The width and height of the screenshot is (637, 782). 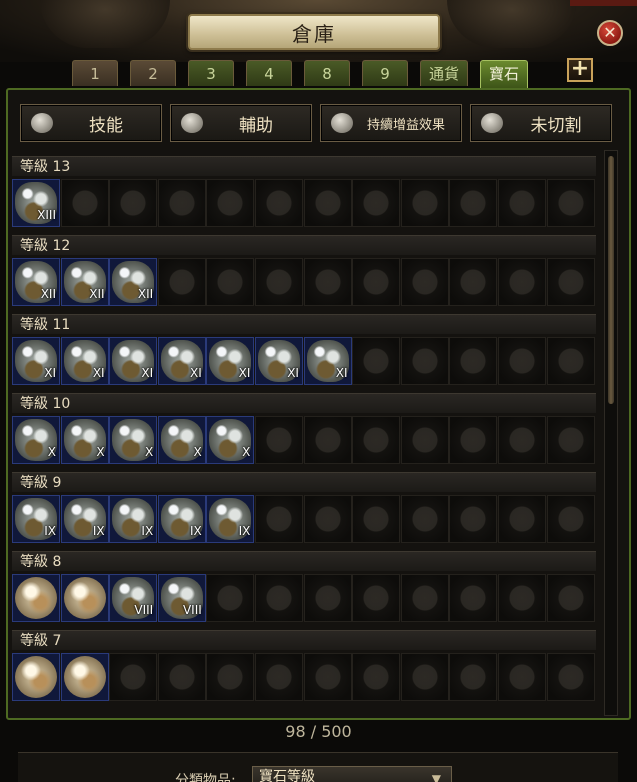 I want to click on tab-7: 通貨, so click(x=444, y=73).